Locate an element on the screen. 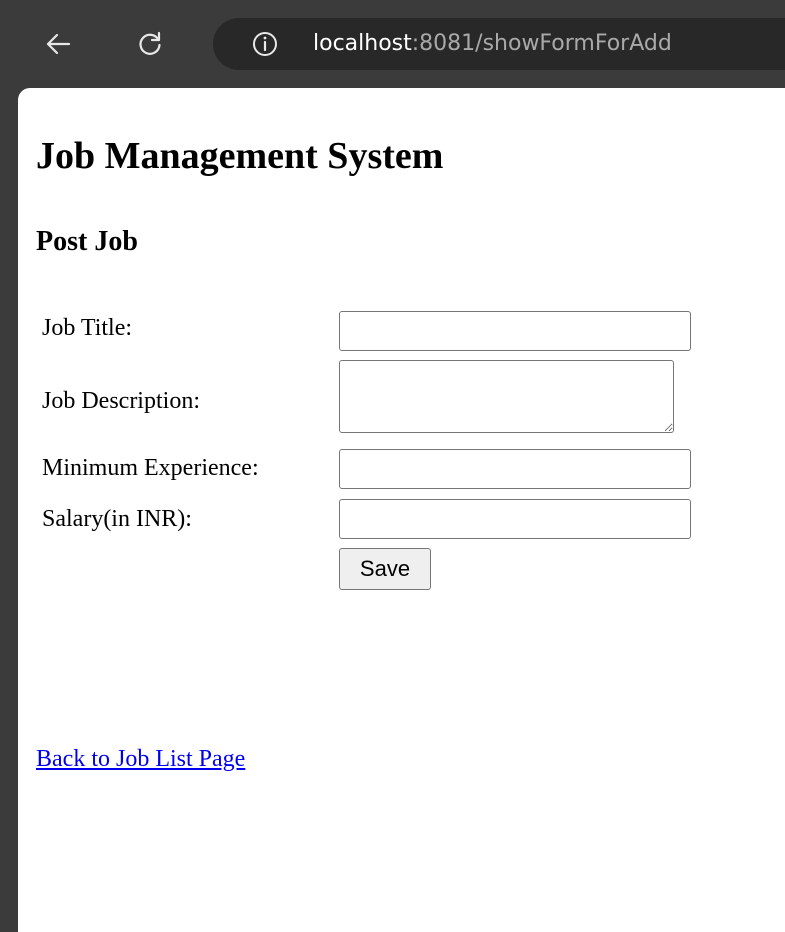 The height and width of the screenshot is (932, 785). browser-toolbar: localhost:8081/showFormForAdd is located at coordinates (392, 44).